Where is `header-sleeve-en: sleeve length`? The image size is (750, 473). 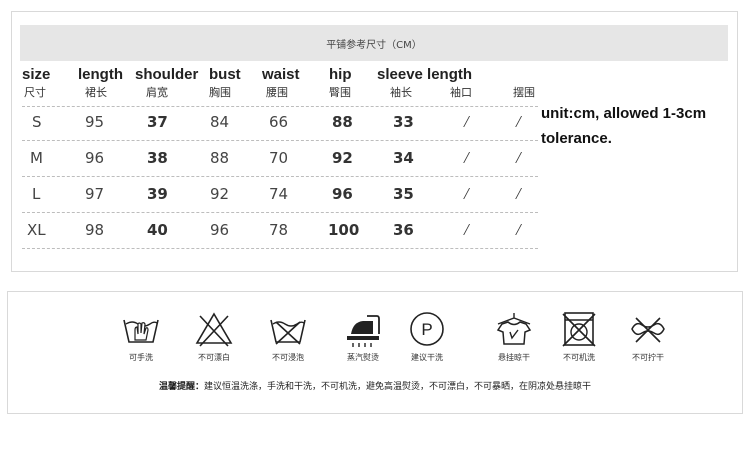 header-sleeve-en: sleeve length is located at coordinates (425, 74).